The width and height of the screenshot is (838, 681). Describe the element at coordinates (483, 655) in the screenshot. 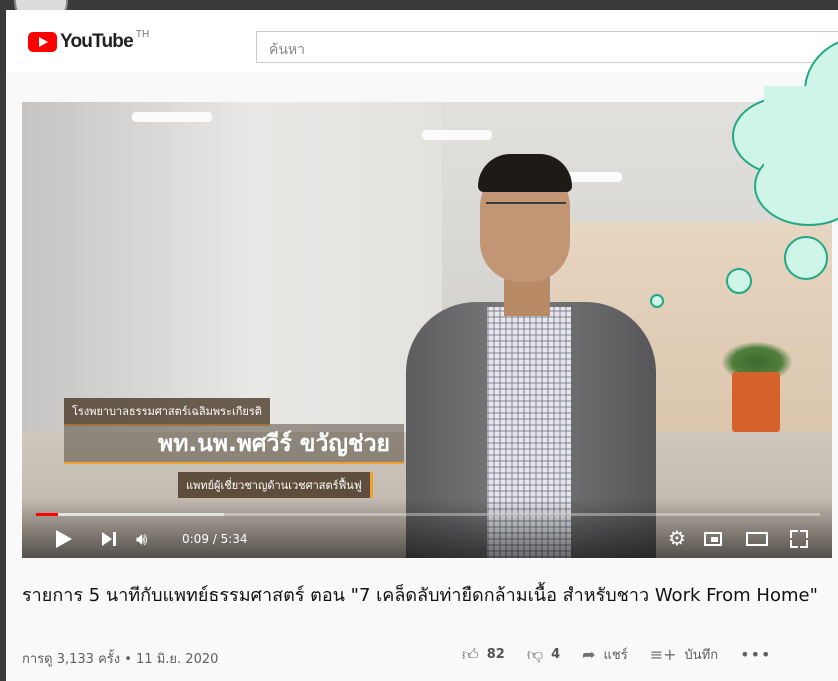

I see `like-button: 👍︎ 82` at that location.